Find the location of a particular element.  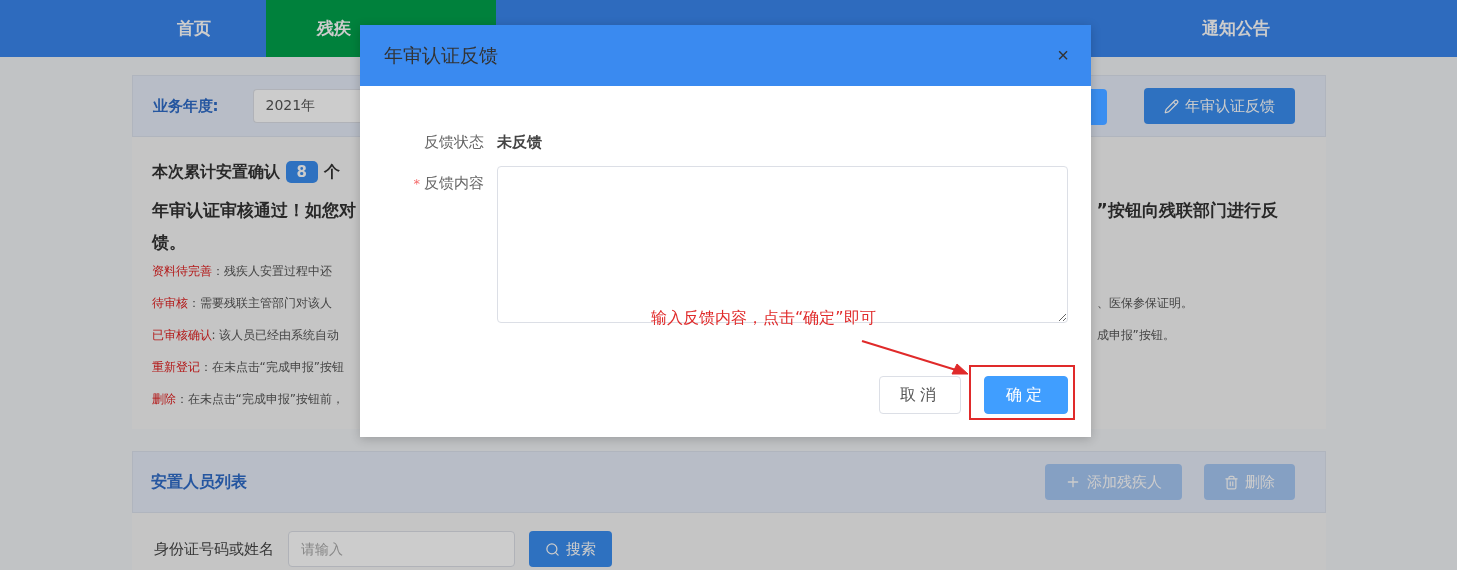

status-label: 反馈状态 is located at coordinates (453, 142).